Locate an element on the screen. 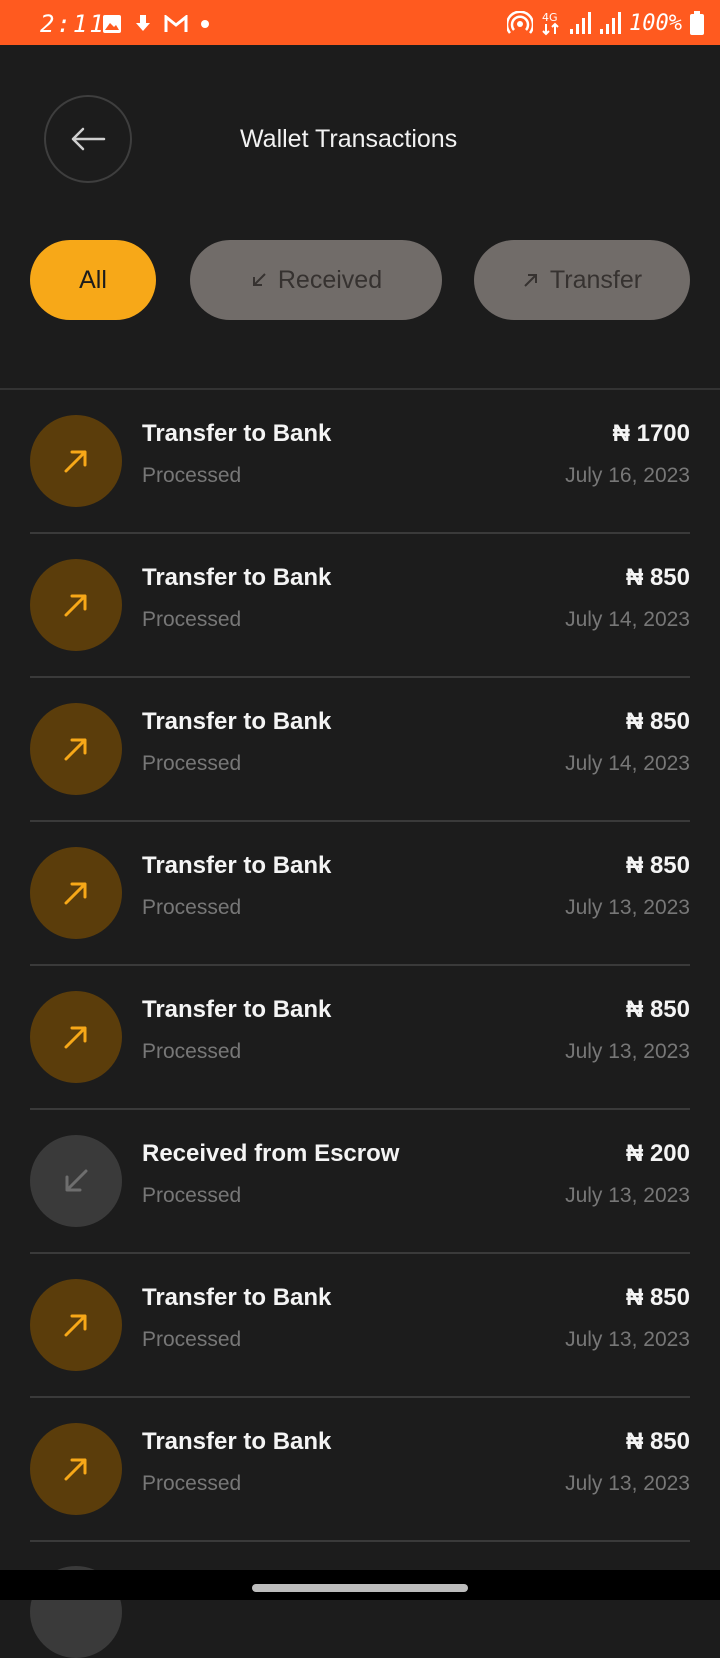 This screenshot has height=1658, width=720. status-bar: 2:11 4G 100% is located at coordinates (360, 22).